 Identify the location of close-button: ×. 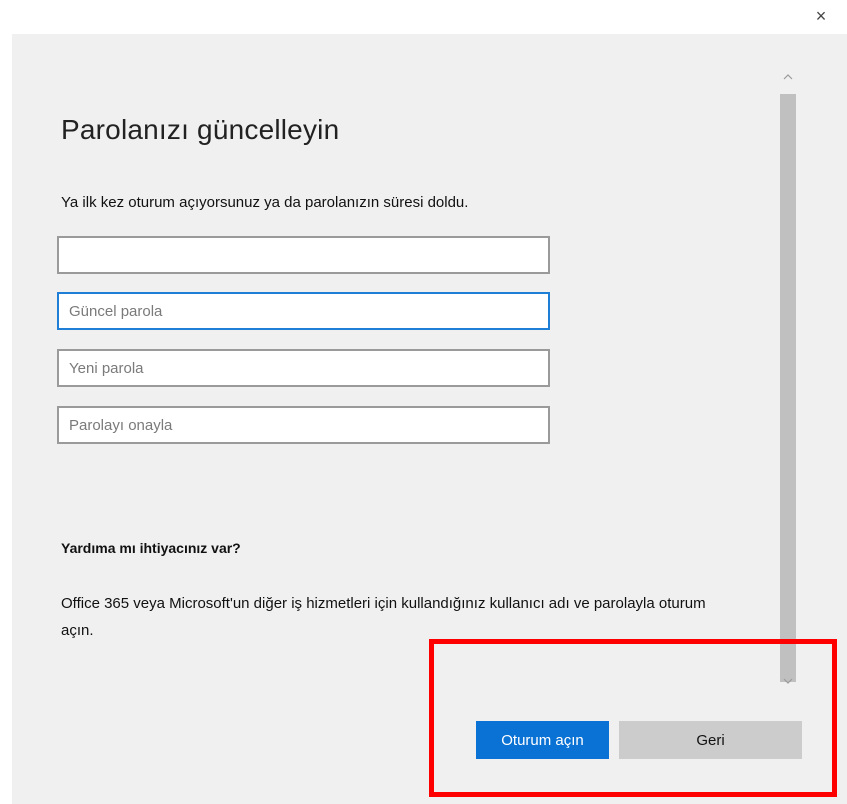
(821, 16).